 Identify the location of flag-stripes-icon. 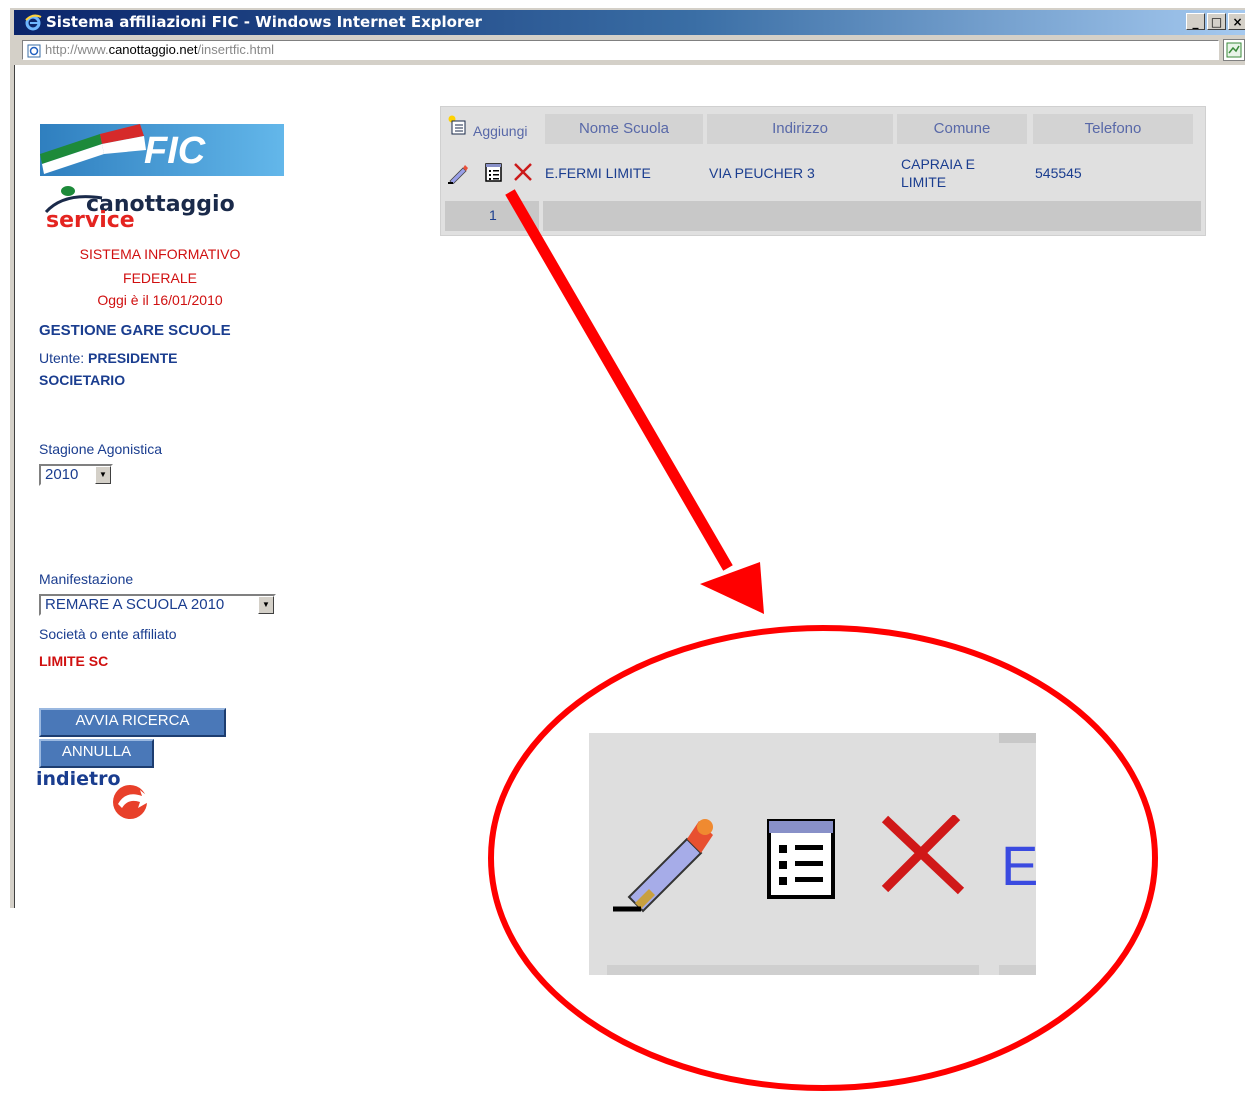
(93, 149).